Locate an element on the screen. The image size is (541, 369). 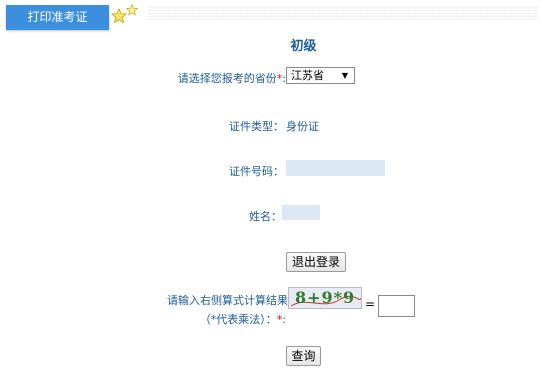
captcha-image: 8+9*9 is located at coordinates (325, 298).